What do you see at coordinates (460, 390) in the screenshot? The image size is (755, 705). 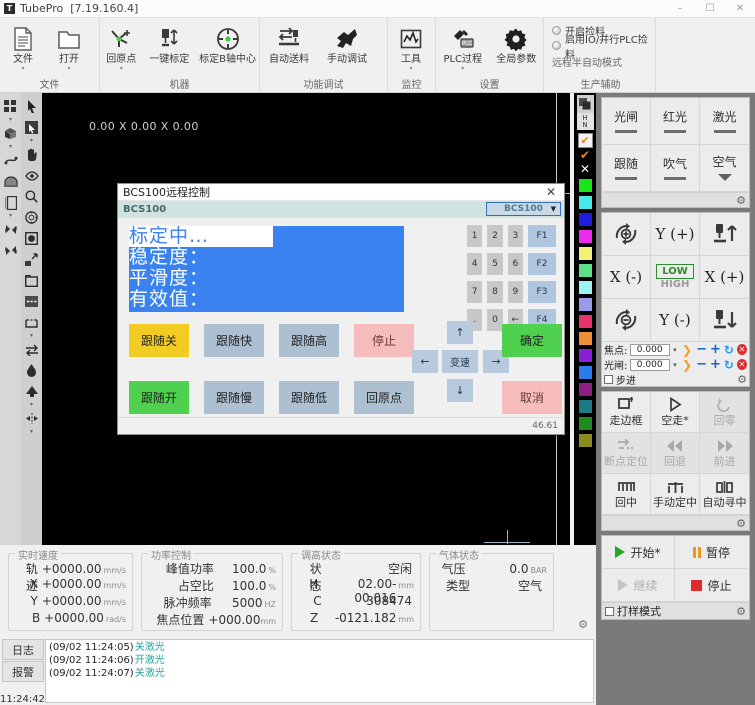 I see `dpad-down-button: ↓` at bounding box center [460, 390].